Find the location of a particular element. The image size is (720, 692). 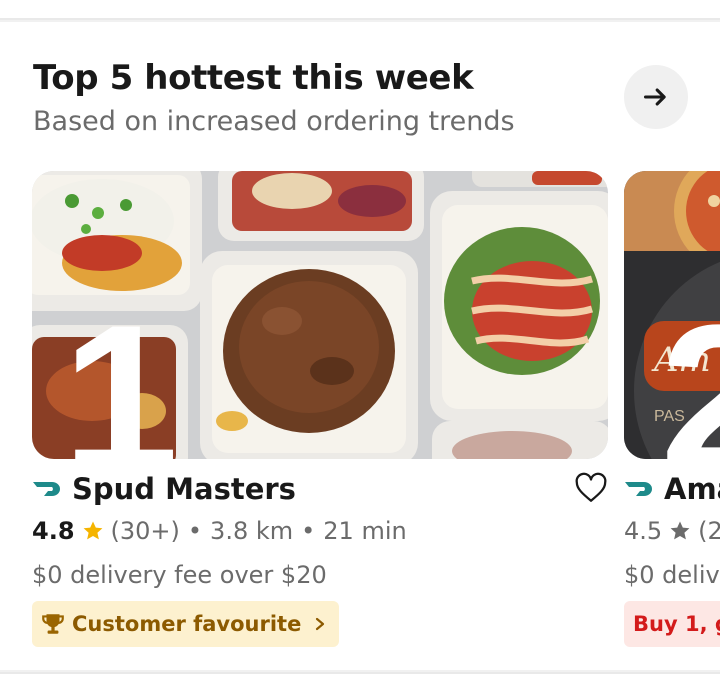

store-distance: 3.8 km is located at coordinates (252, 531).